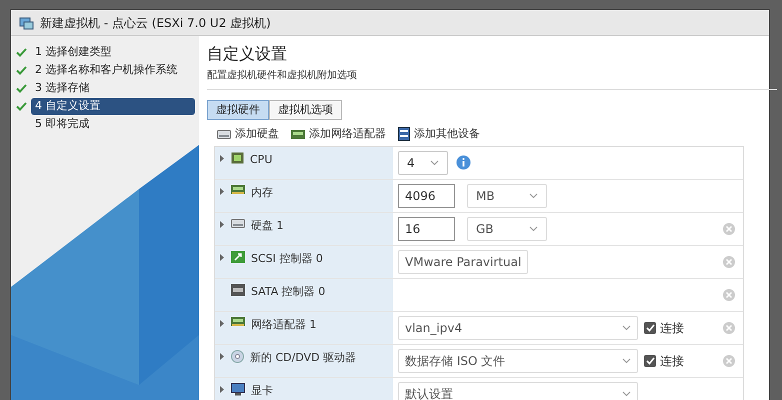 Image resolution: width=782 pixels, height=400 pixels. Describe the element at coordinates (518, 360) in the screenshot. I see `dropdown-select: 数据存储 ISO 文件` at that location.